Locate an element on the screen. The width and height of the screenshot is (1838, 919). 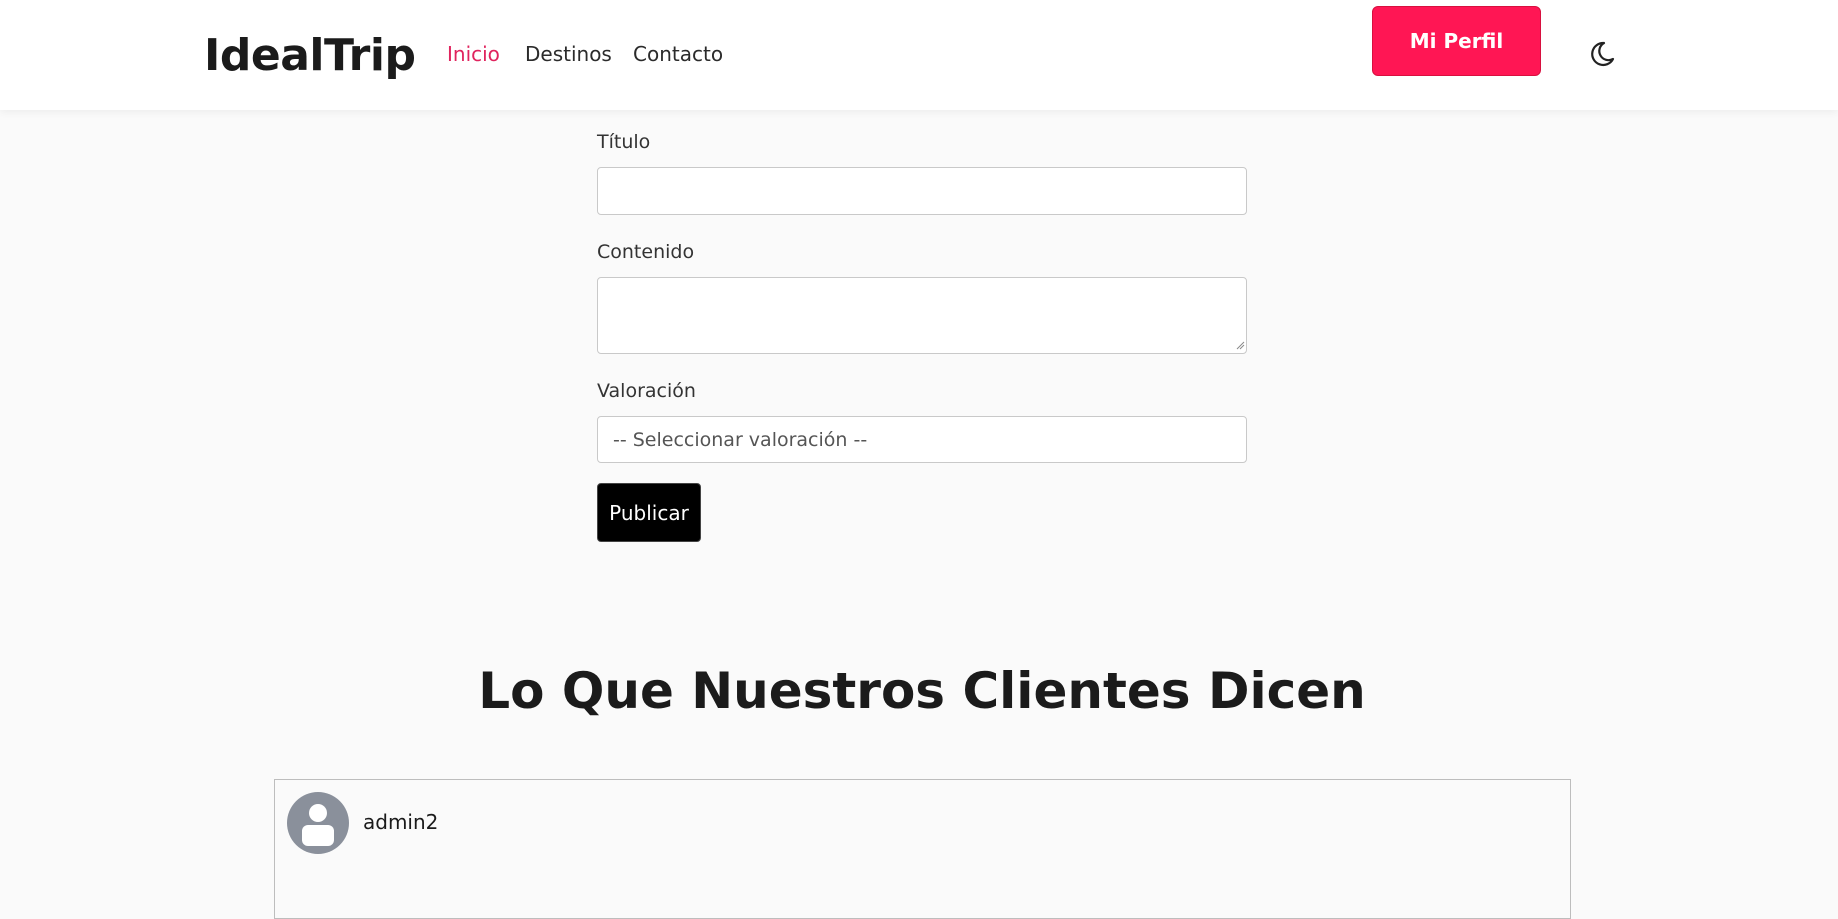
resize-handle-icon is located at coordinates (1240, 345).